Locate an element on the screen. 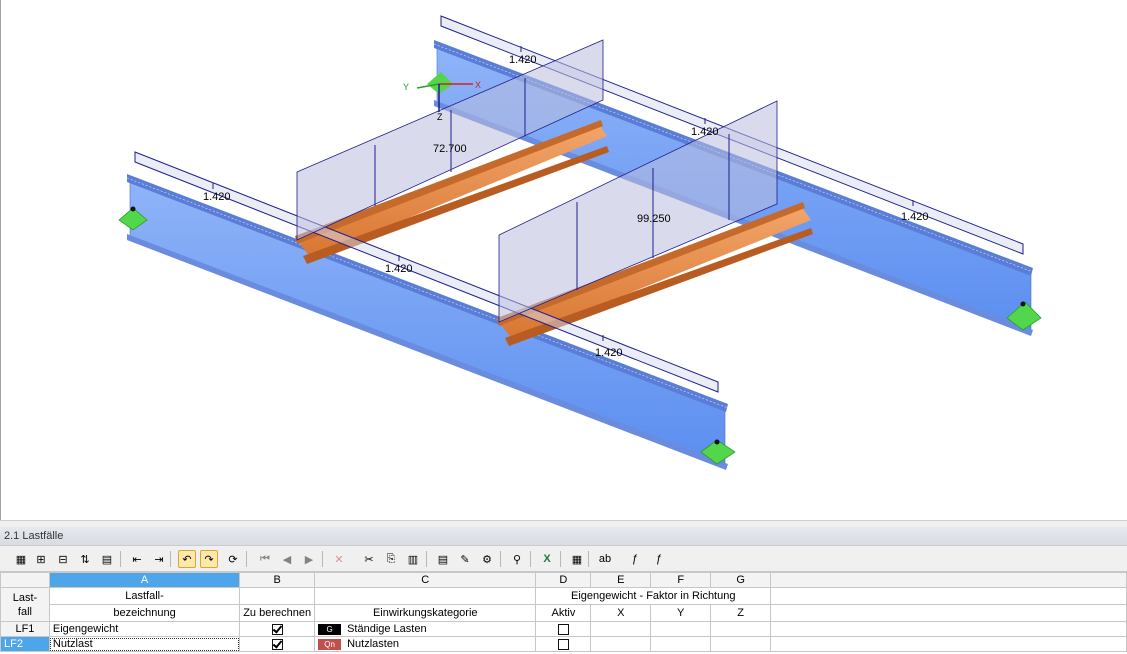 The image size is (1127, 654). col-b-title-2: Zu berechnen is located at coordinates (277, 613).